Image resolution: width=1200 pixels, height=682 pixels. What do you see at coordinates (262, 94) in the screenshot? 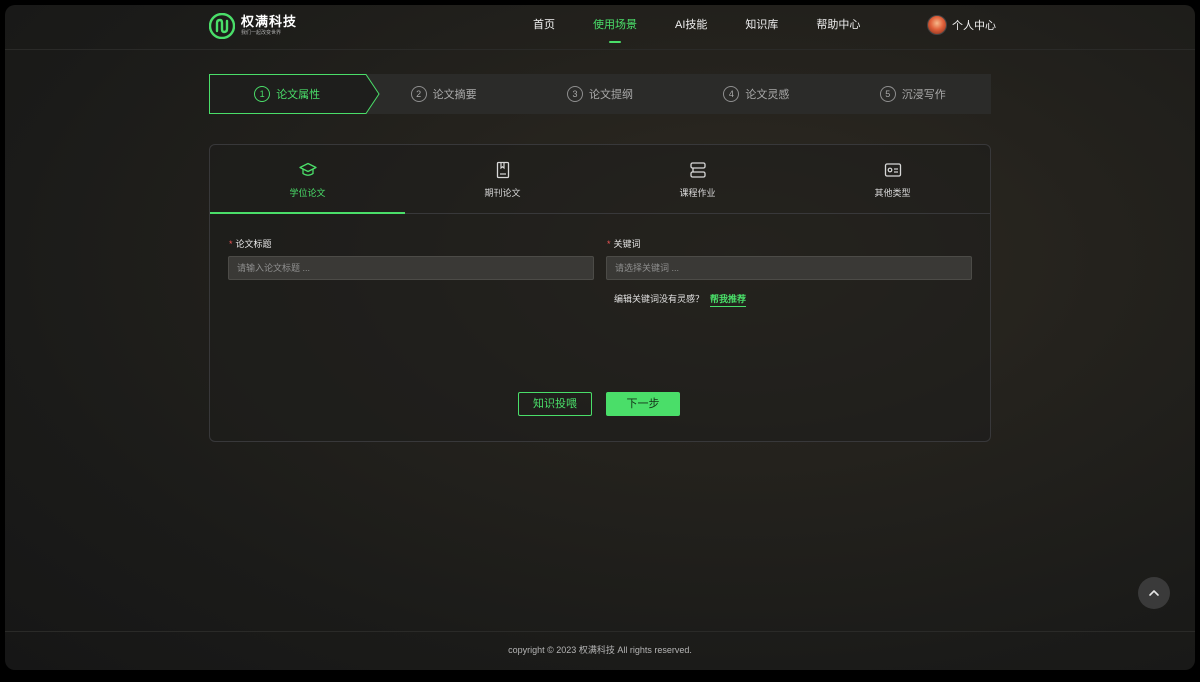
I see `step-number: 1` at bounding box center [262, 94].